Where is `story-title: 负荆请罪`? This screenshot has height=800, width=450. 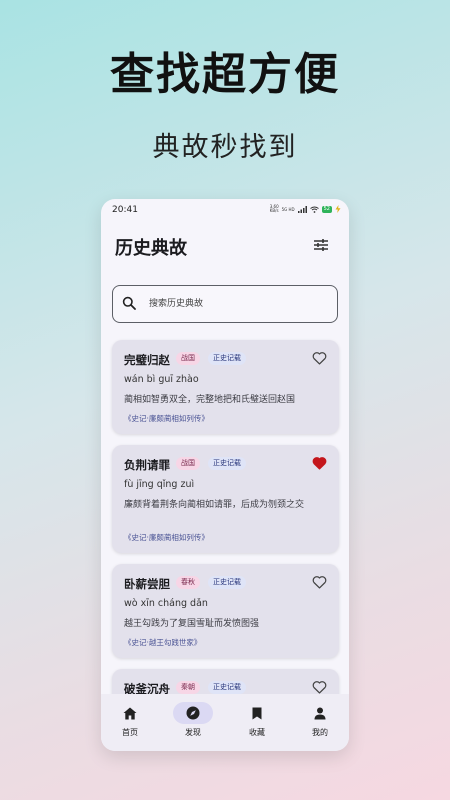 story-title: 负荆请罪 is located at coordinates (147, 465).